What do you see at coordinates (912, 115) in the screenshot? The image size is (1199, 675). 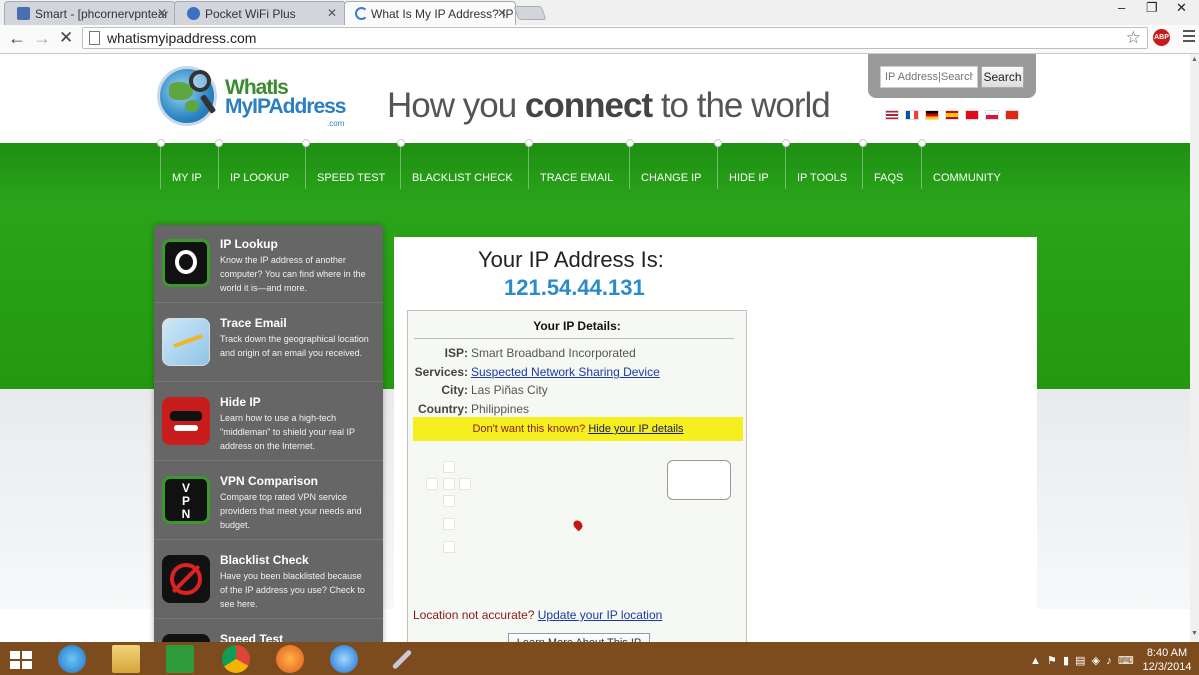 I see `fr-flag-icon` at bounding box center [912, 115].